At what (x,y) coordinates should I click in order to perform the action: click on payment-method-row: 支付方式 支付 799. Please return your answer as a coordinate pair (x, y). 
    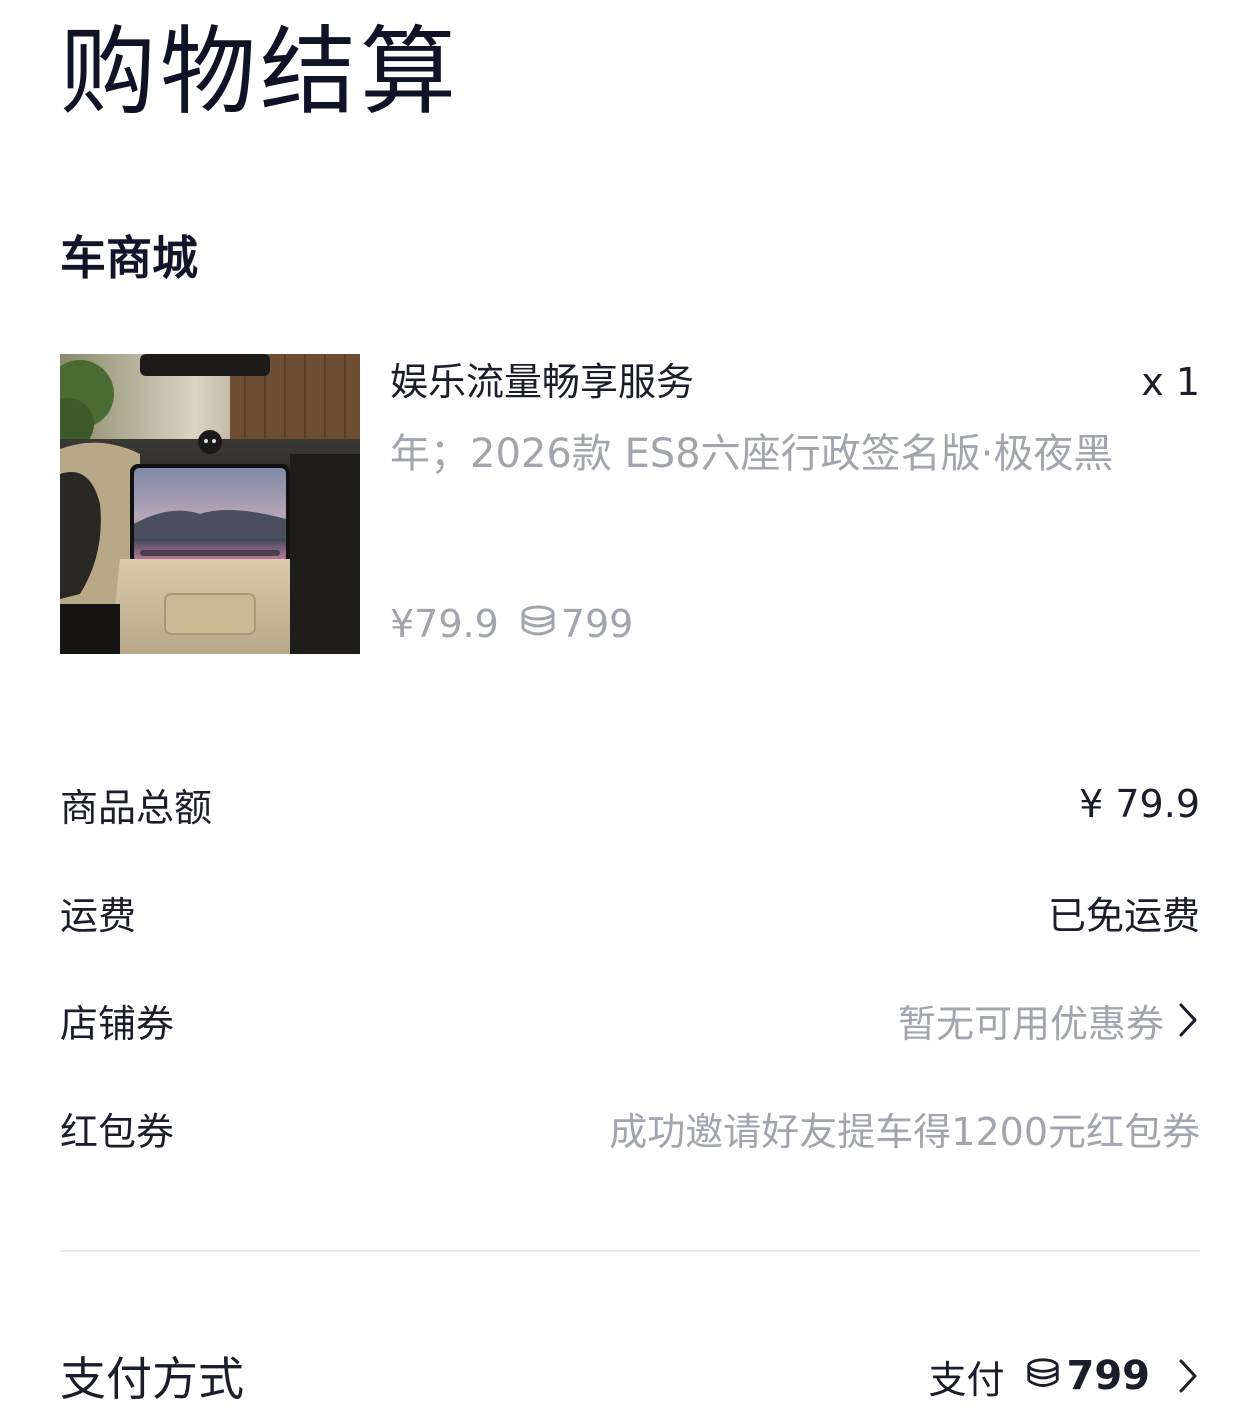
    Looking at the image, I should click on (630, 1376).